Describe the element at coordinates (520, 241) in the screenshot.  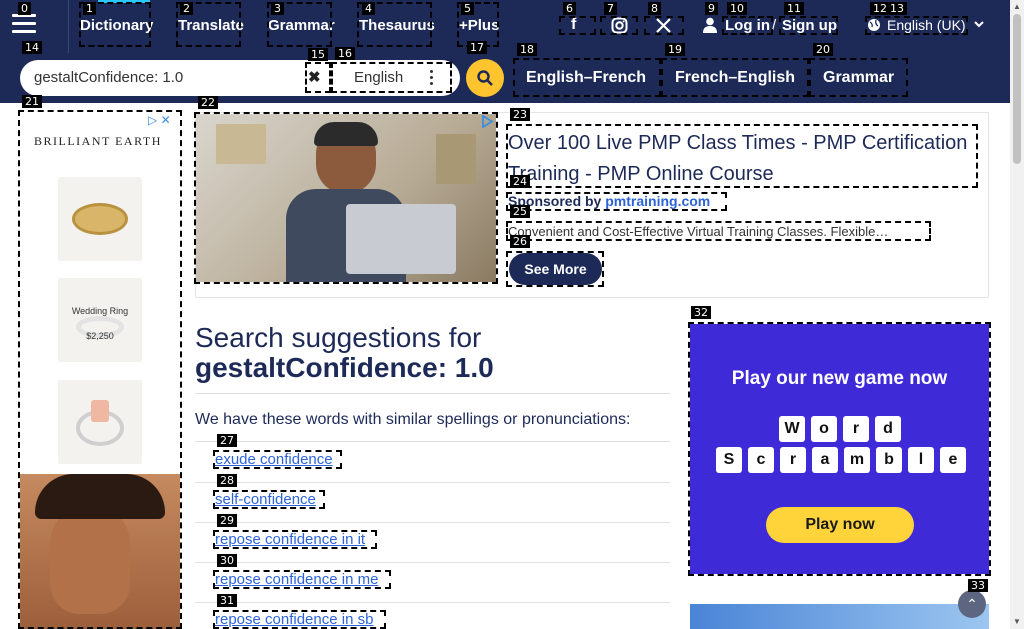
I see `element-label: 26` at that location.